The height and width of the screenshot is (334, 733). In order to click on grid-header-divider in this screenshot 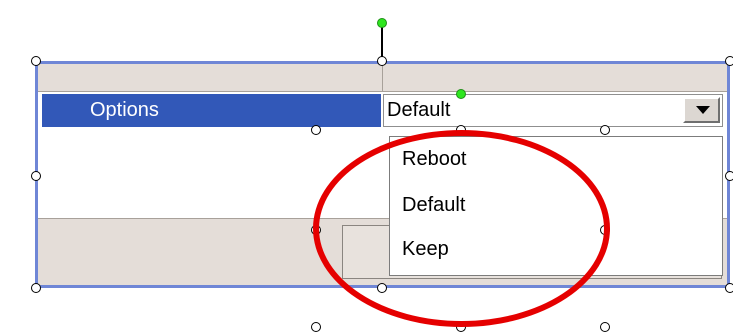, I will do `click(382, 78)`.